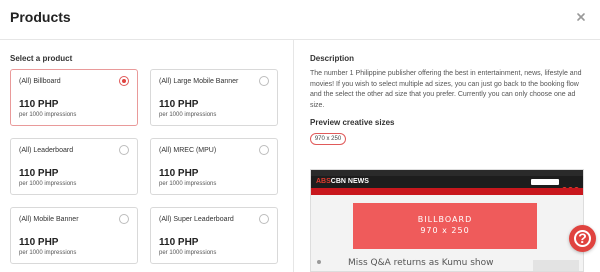  I want to click on product-name: (All) Leaderboard, so click(46, 150).